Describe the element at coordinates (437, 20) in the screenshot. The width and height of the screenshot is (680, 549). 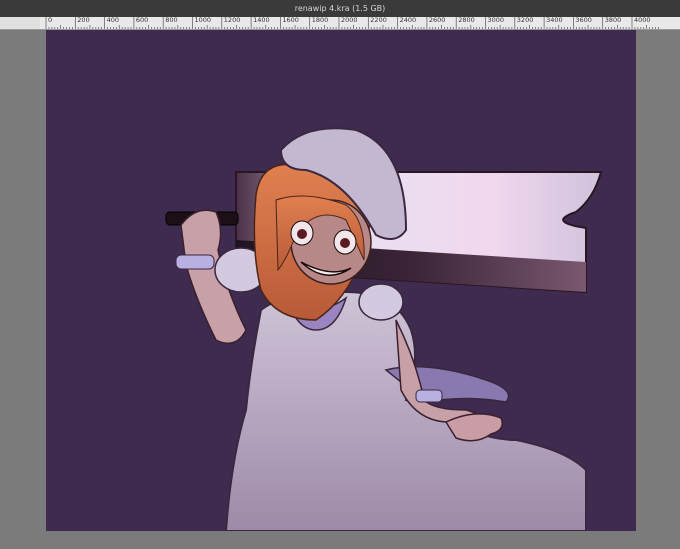
I see `ruler-label: 2600` at that location.